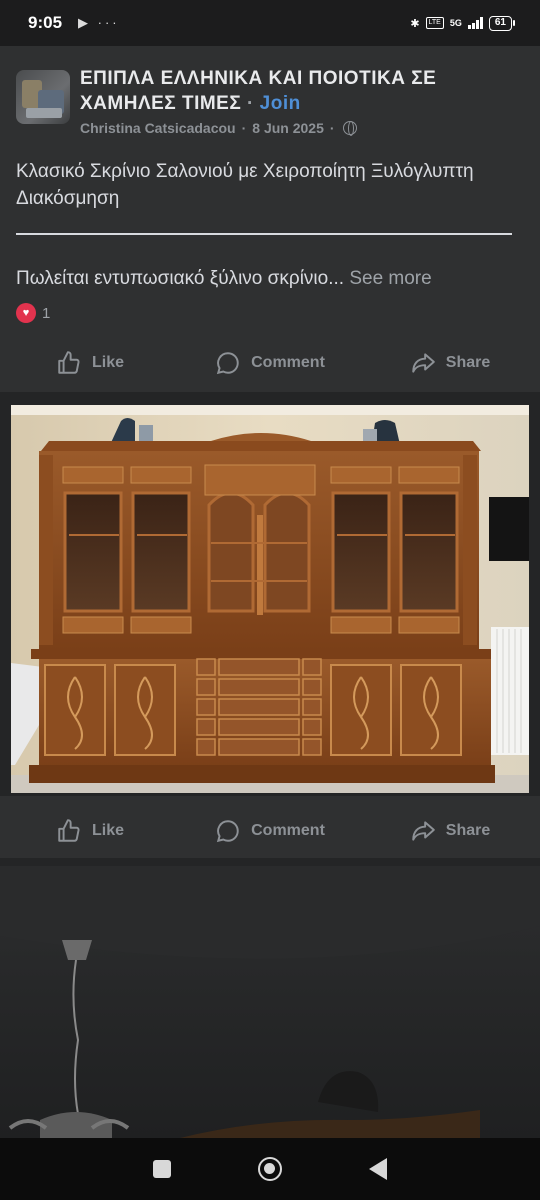 The width and height of the screenshot is (540, 1200). Describe the element at coordinates (280, 103) in the screenshot. I see `join-button: Join` at that location.